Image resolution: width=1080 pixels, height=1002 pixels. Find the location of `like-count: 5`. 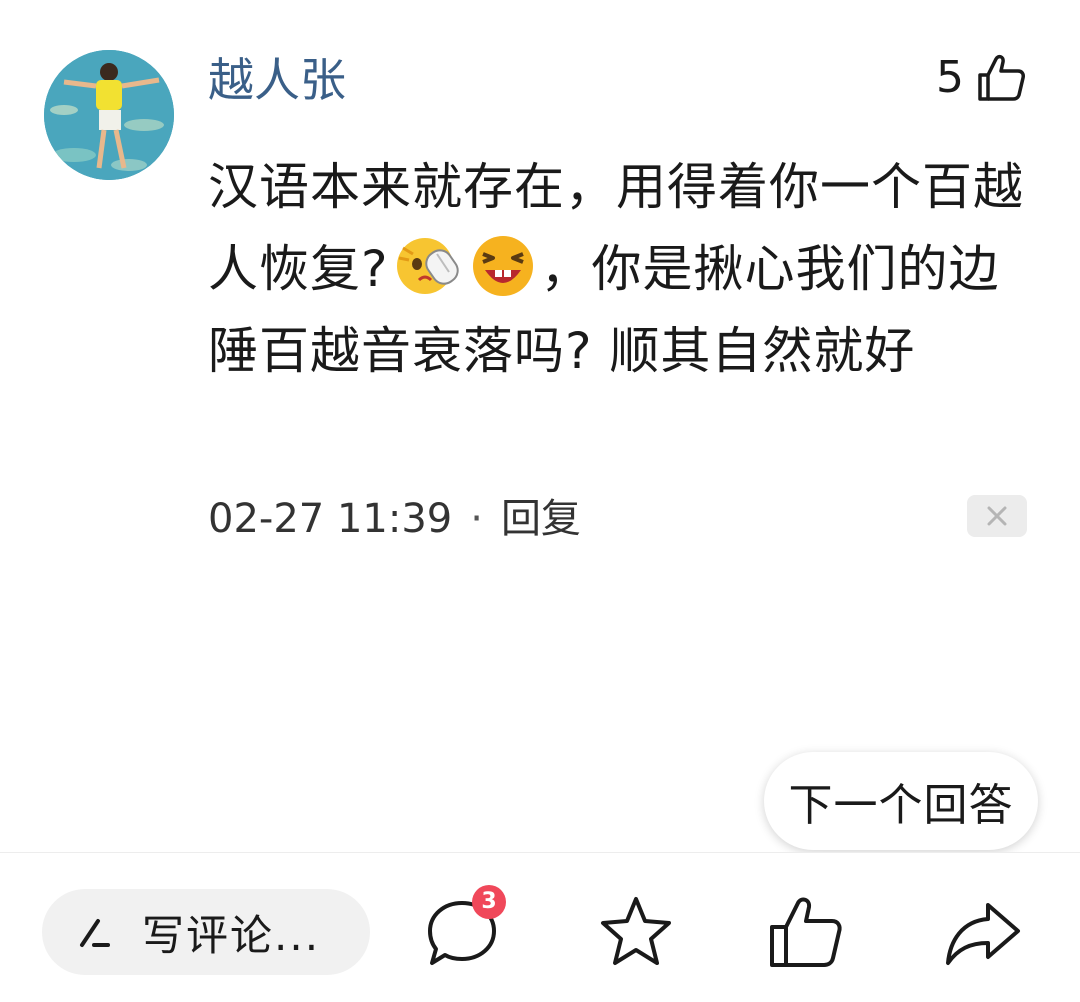

like-count: 5 is located at coordinates (950, 77).